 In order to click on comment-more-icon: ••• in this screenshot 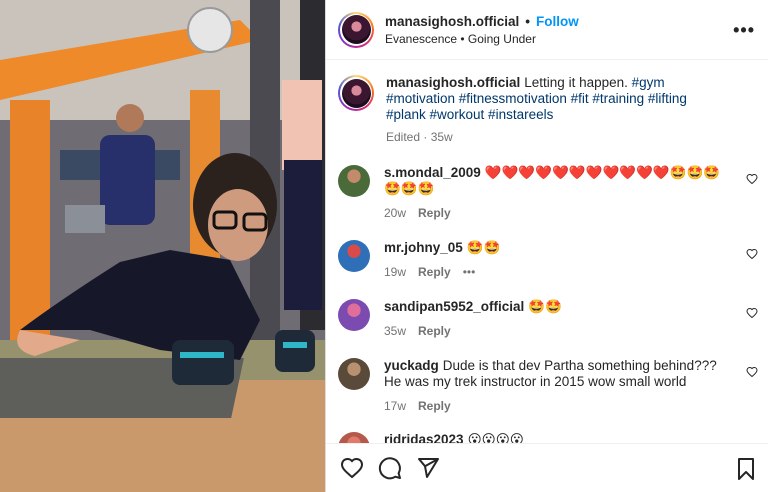, I will do `click(469, 272)`.